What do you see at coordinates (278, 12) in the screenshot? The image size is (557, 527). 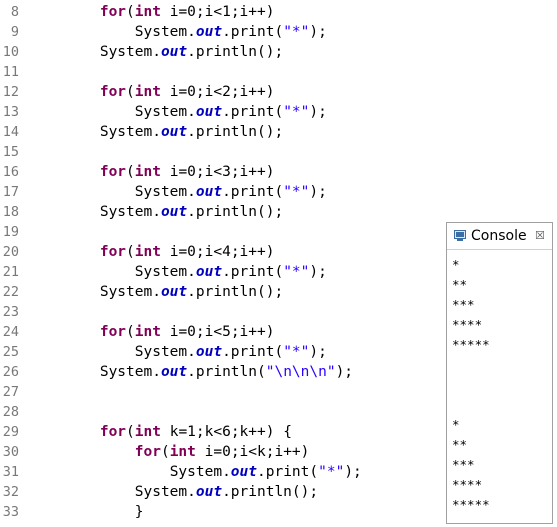 I see `code-line: 8 for(int i=0;i<1;i++)` at bounding box center [278, 12].